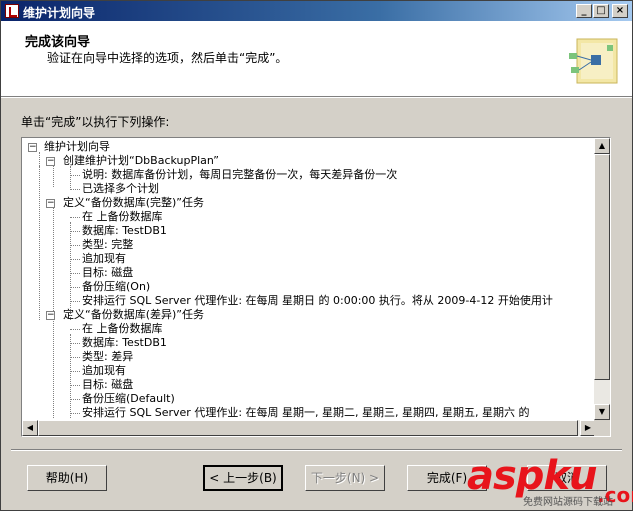 The image size is (633, 511). What do you see at coordinates (77, 147) in the screenshot?
I see `tree-item: 维护计划向导` at bounding box center [77, 147].